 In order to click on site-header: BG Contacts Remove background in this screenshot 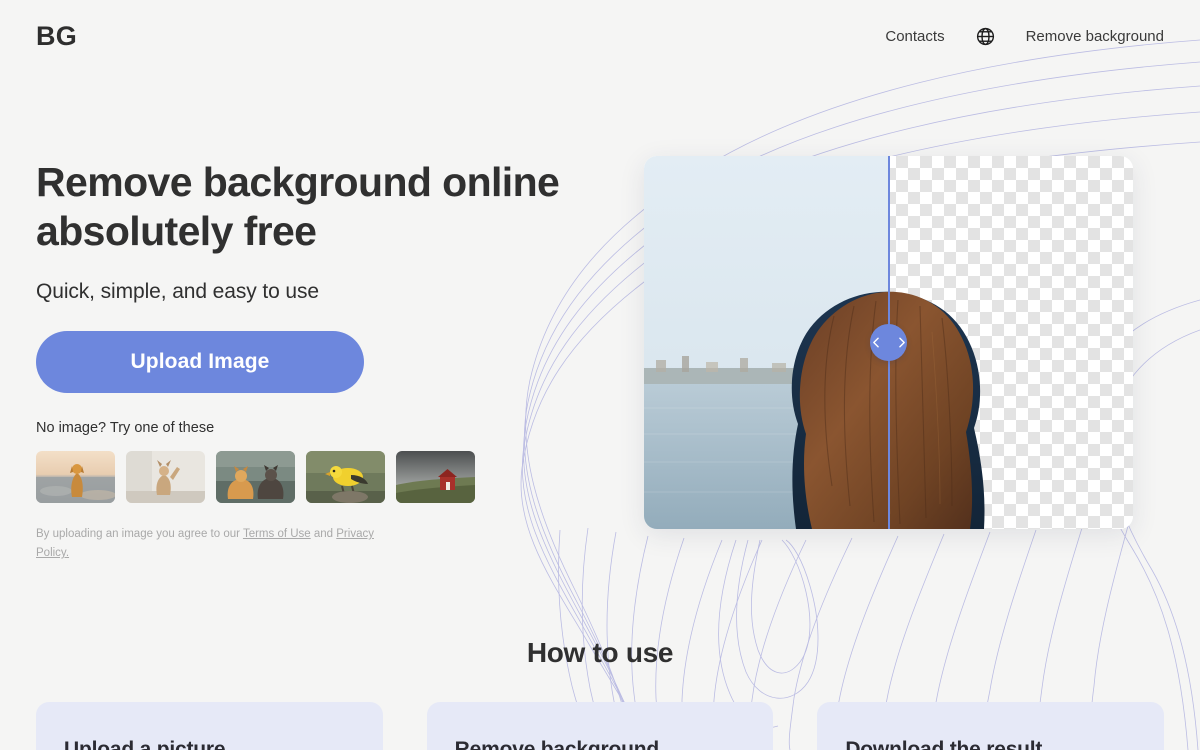, I will do `click(600, 36)`.